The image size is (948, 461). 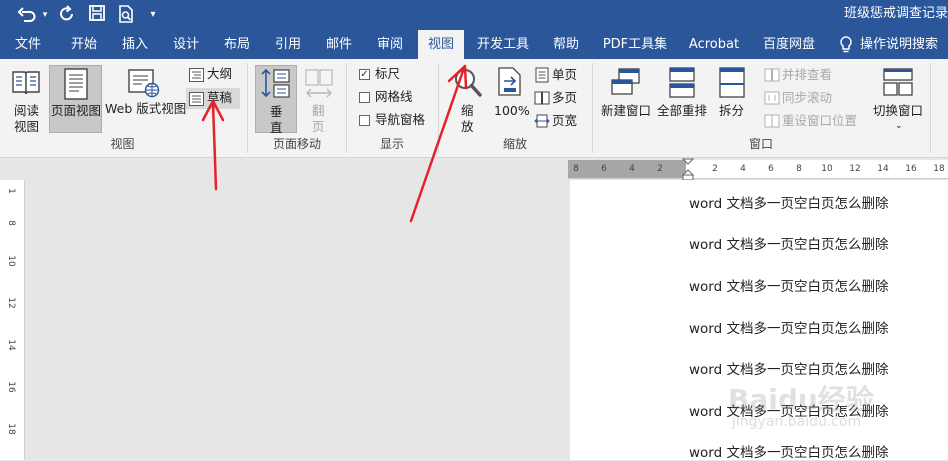 I want to click on split-label: 拆分, so click(x=732, y=110).